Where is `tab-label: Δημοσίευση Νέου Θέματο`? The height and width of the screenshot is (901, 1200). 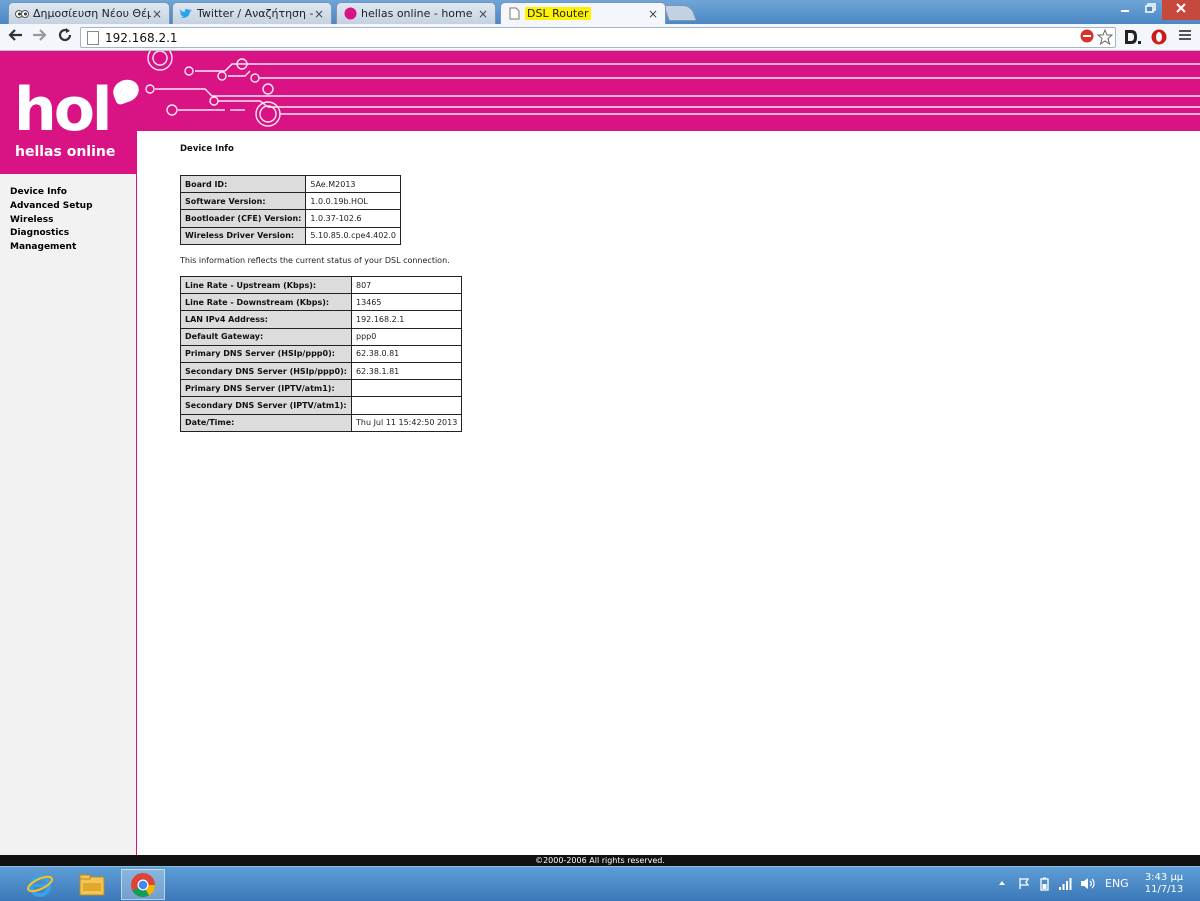
tab-label: Δημοσίευση Νέου Θέματο is located at coordinates (92, 13).